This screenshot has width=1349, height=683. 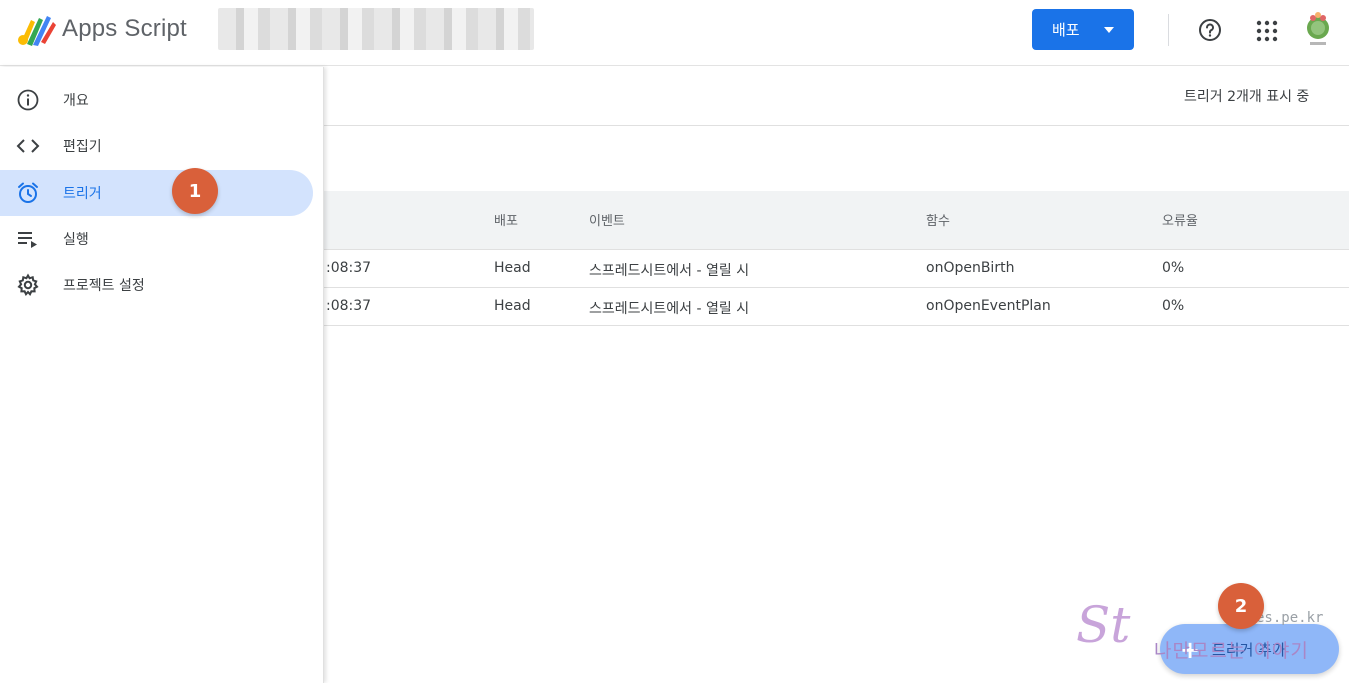 I want to click on column-header-error-rate: 오류율, so click(x=1180, y=219).